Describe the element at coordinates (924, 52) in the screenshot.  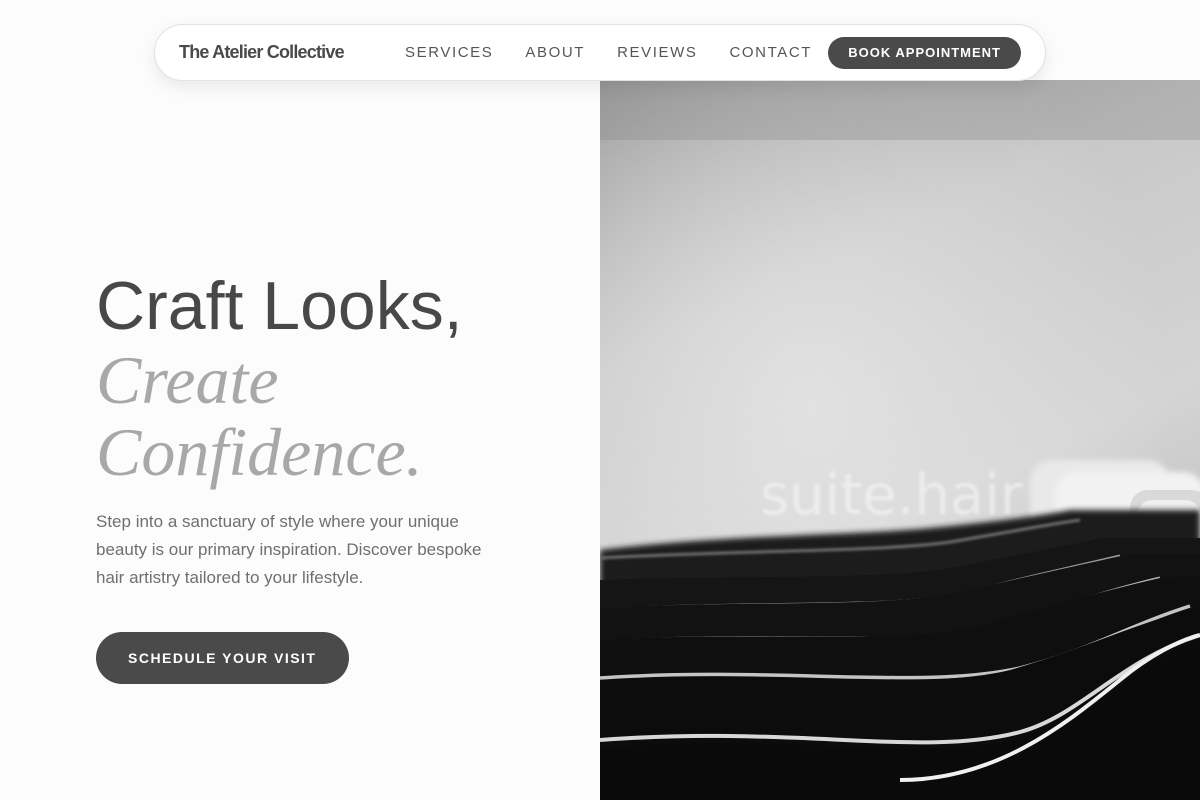
I see `book-appointment-button: BOOK APPOINTMENT` at that location.